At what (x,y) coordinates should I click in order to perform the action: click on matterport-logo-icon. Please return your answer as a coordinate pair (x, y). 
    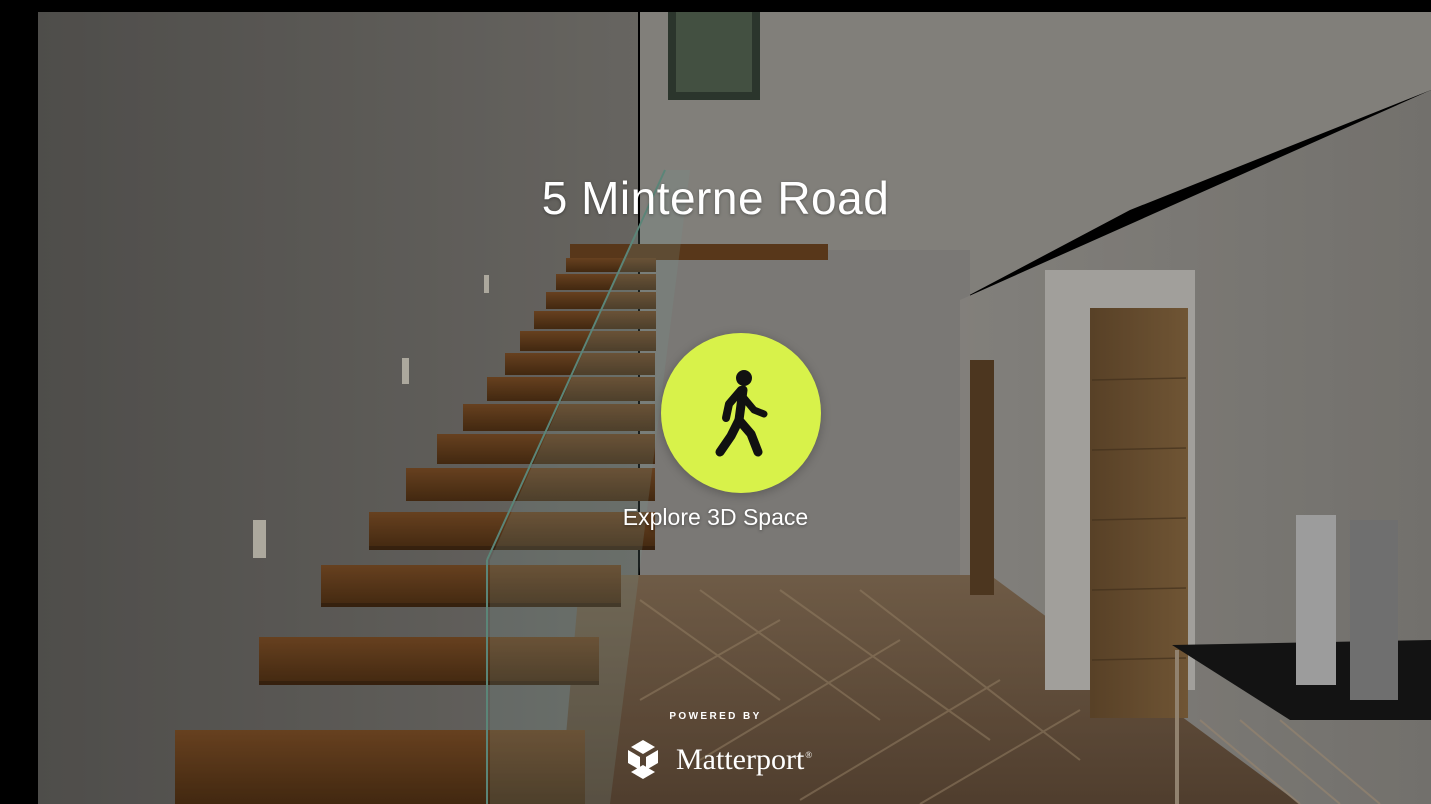
    Looking at the image, I should click on (643, 760).